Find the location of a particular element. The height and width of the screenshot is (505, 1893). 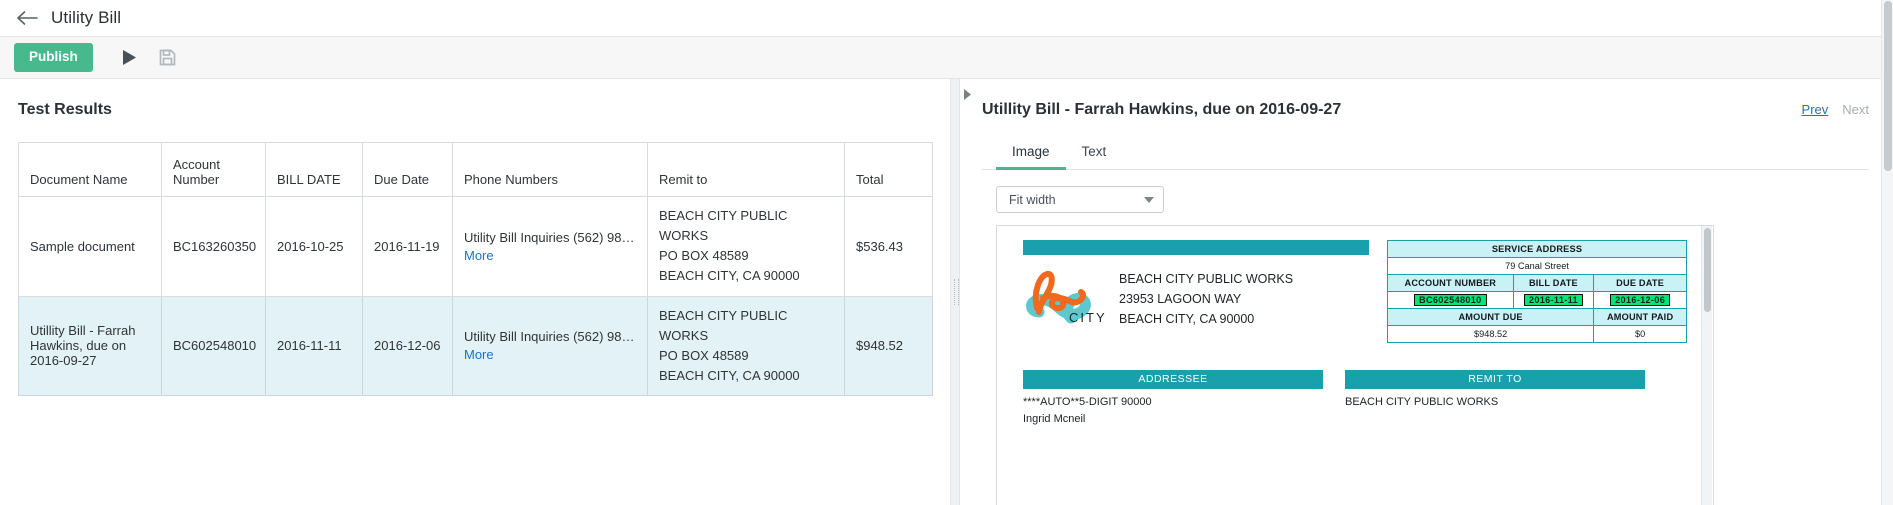

page-scrollbar is located at coordinates (1887, 252).